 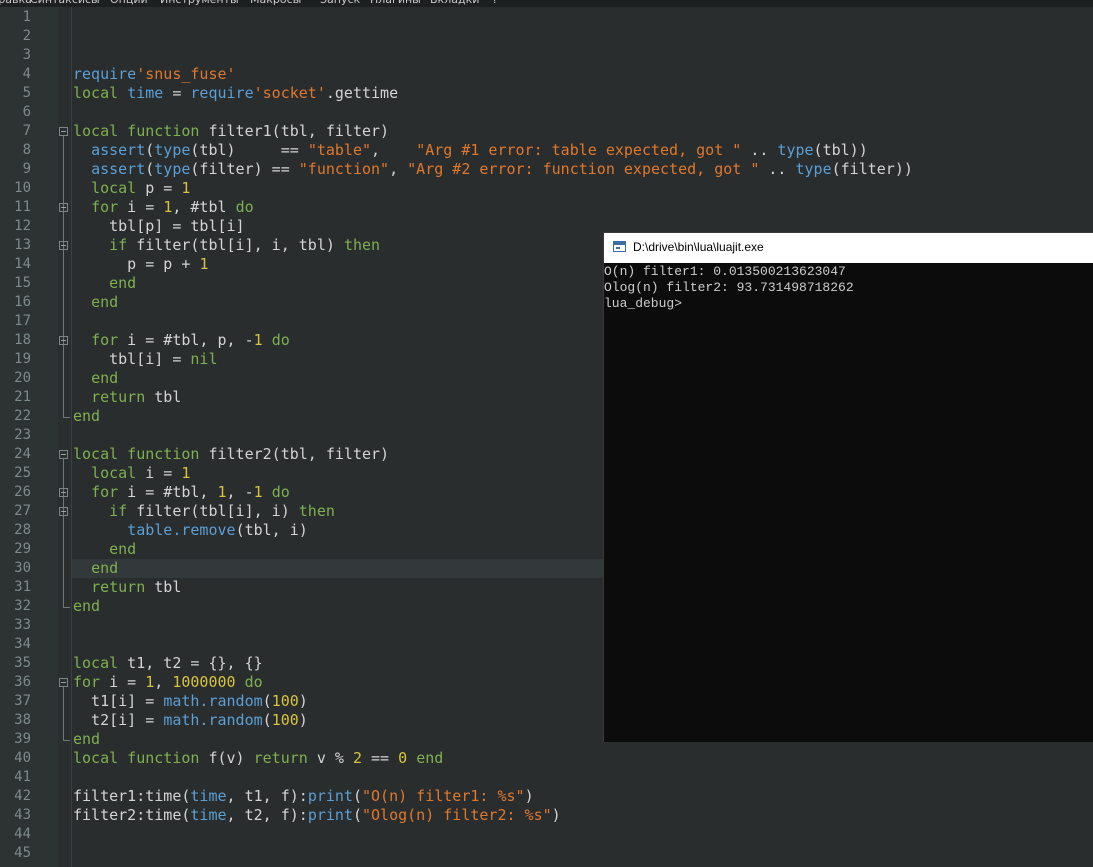 I want to click on code-line: t1[i] = math.random(100), so click(x=190, y=701).